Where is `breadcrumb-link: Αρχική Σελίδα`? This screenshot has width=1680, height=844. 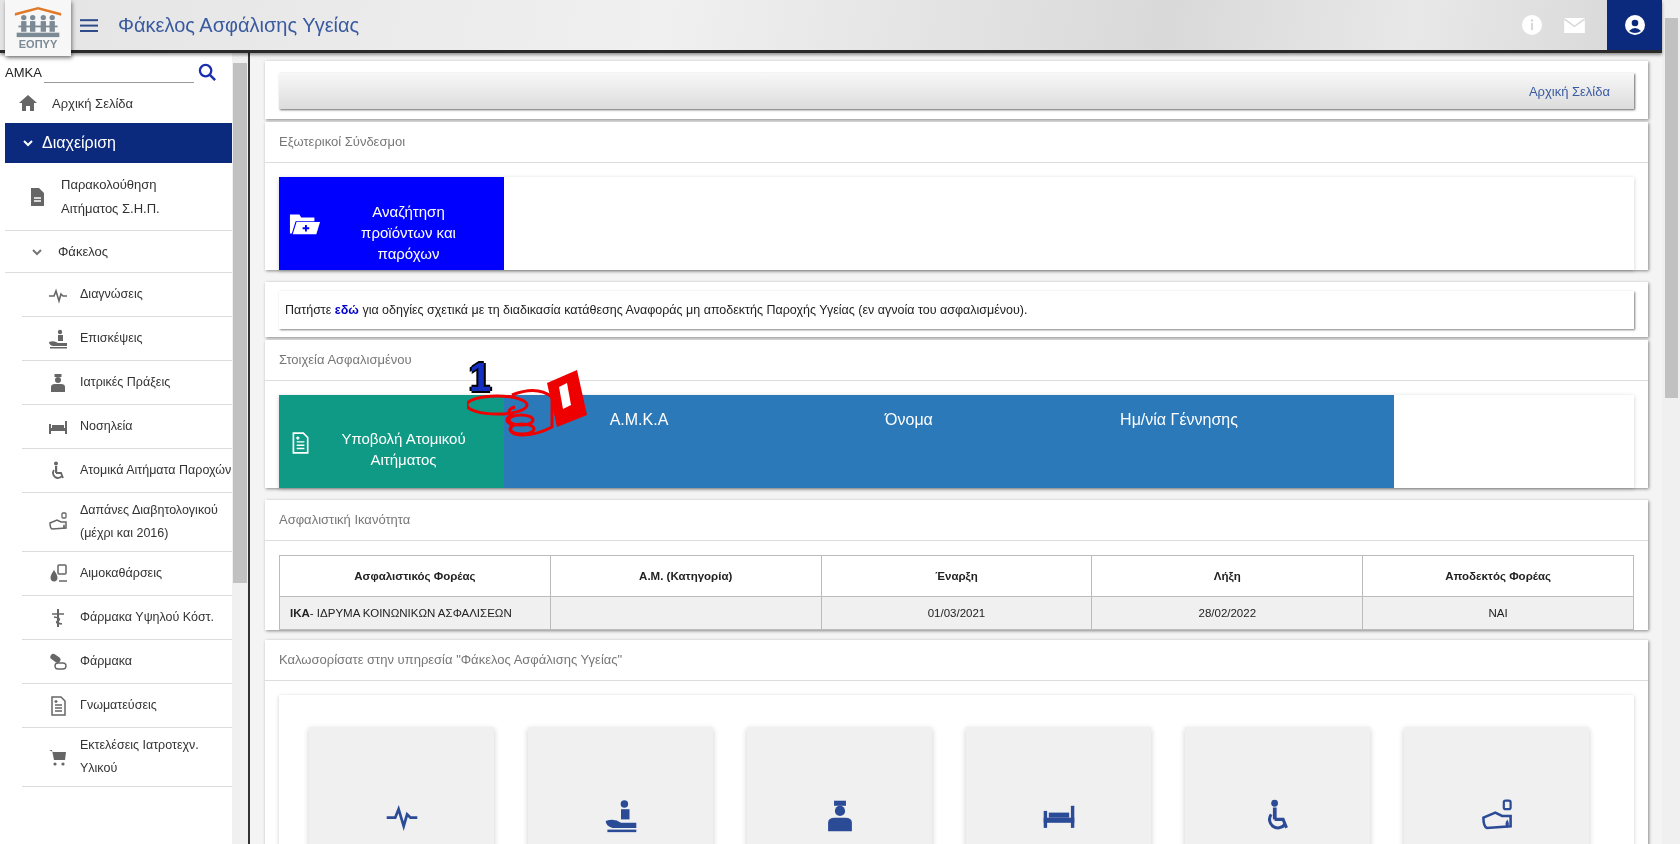 breadcrumb-link: Αρχική Σελίδα is located at coordinates (1569, 91).